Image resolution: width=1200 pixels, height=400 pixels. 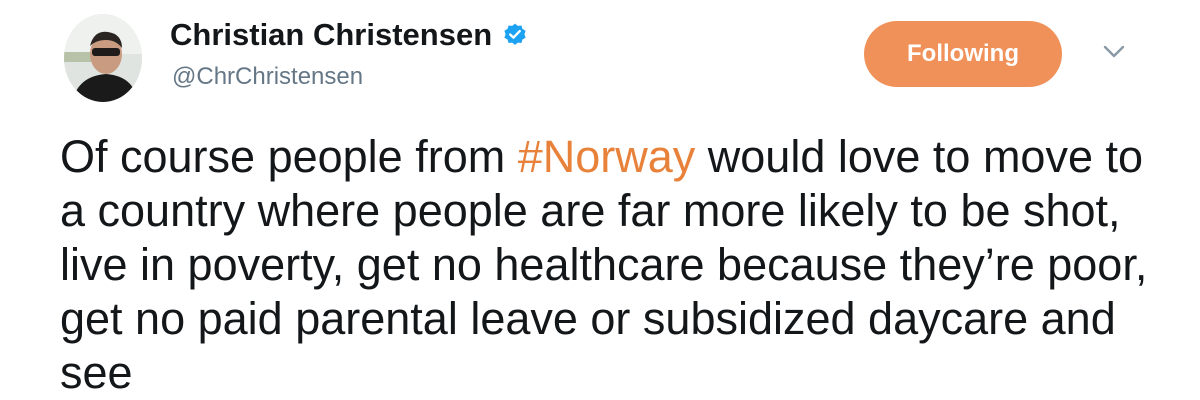 I want to click on avatar-photo, so click(x=103, y=58).